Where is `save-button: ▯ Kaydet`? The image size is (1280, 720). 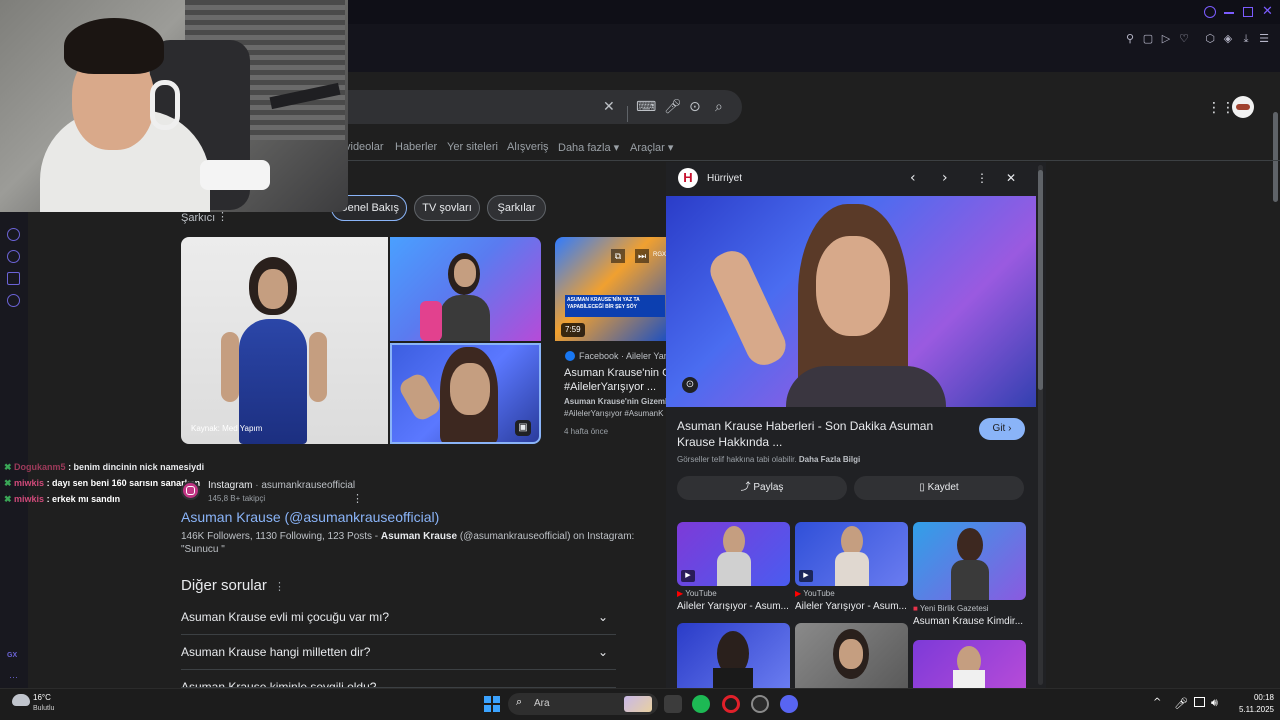
save-button: ▯ Kaydet is located at coordinates (939, 488).